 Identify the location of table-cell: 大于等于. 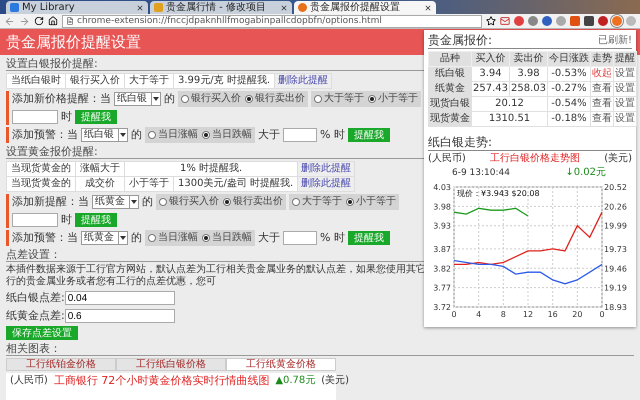
(149, 81).